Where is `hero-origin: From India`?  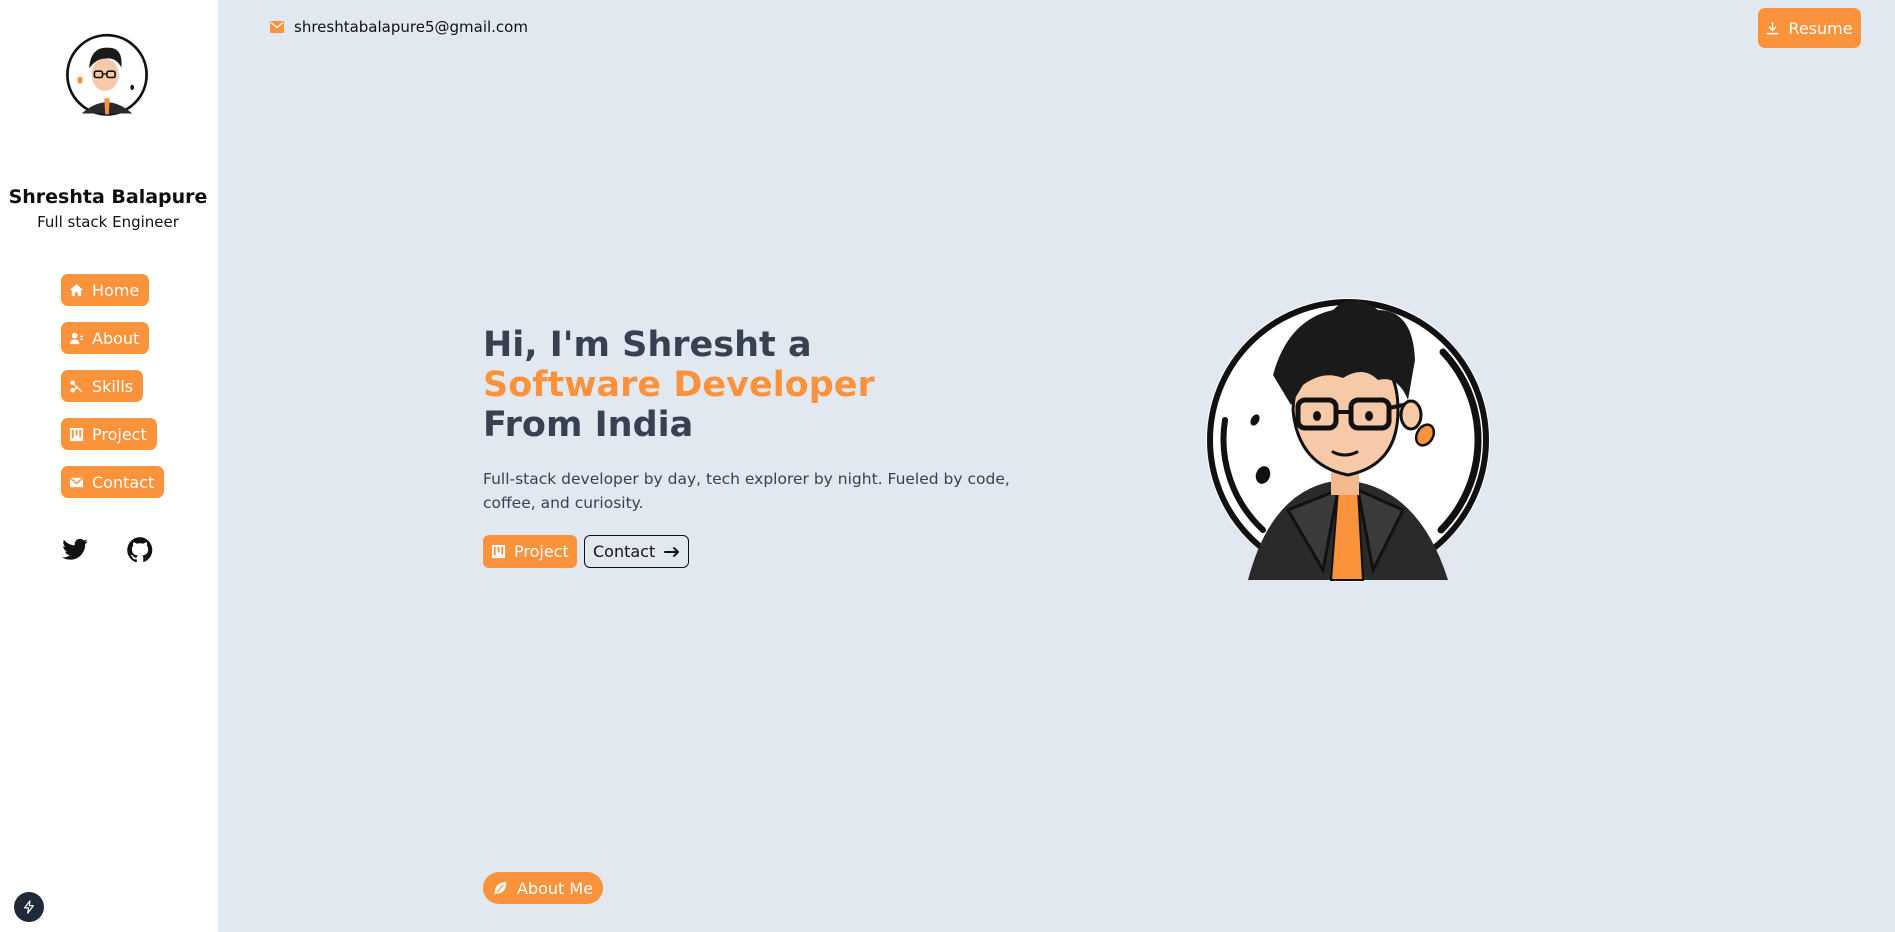
hero-origin: From India is located at coordinates (588, 425).